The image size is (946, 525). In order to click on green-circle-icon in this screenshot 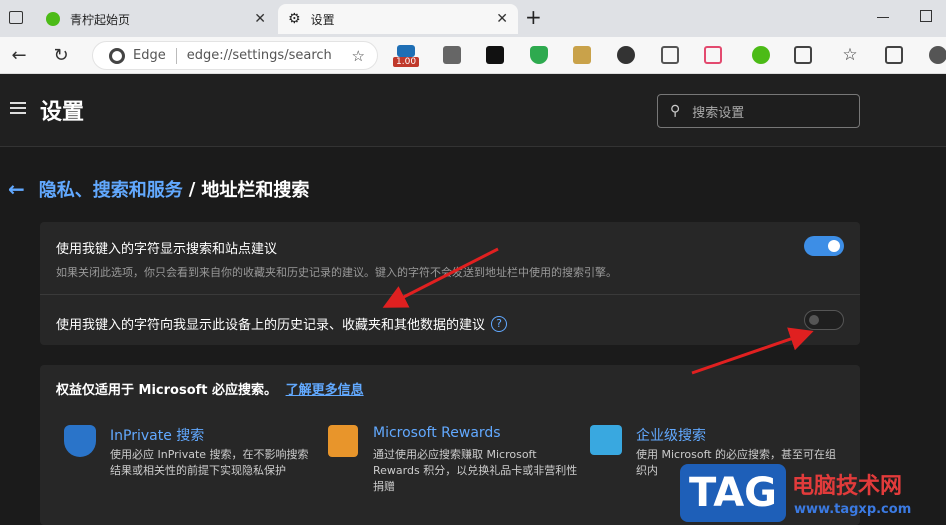, I will do `click(761, 55)`.